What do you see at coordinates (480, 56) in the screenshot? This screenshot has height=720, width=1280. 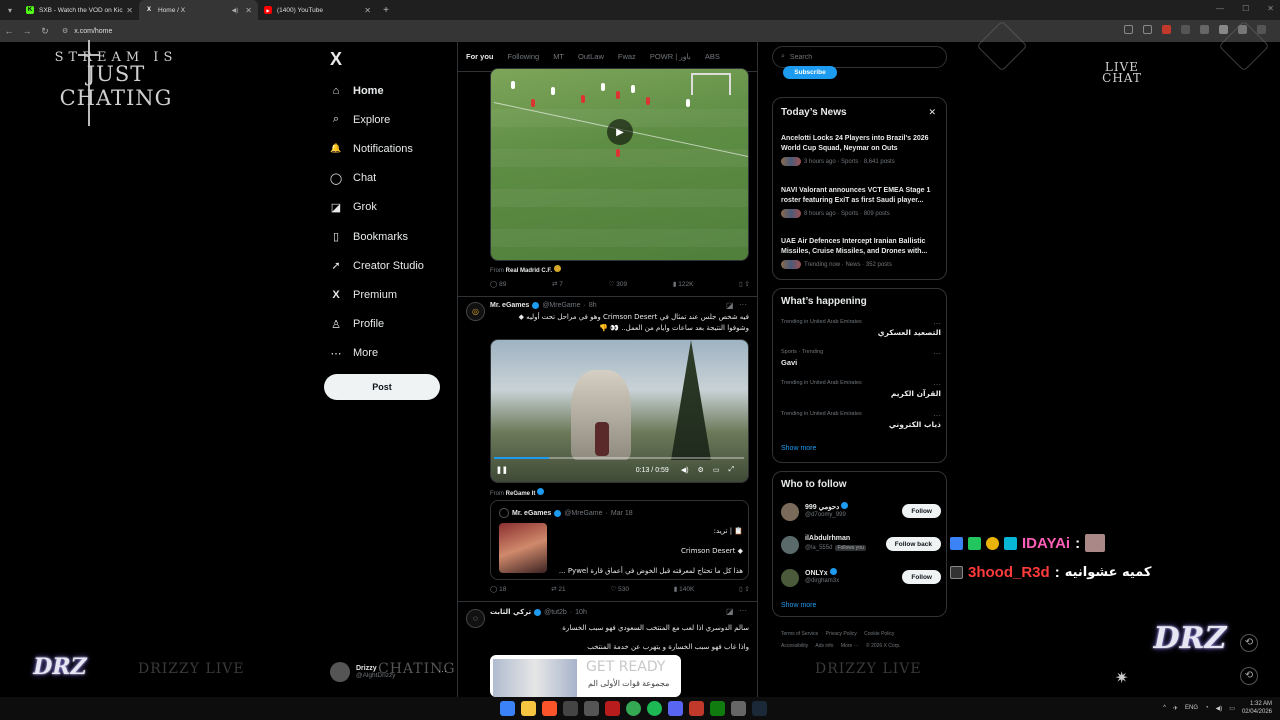 I see `tab-for-you: For you` at bounding box center [480, 56].